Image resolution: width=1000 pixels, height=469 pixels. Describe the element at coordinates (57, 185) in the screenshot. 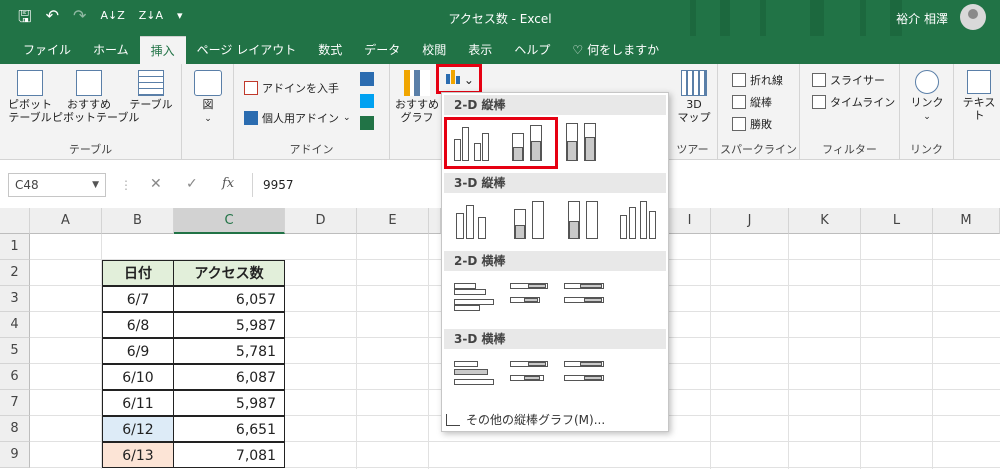

I see `name-box: C48 ▼` at that location.